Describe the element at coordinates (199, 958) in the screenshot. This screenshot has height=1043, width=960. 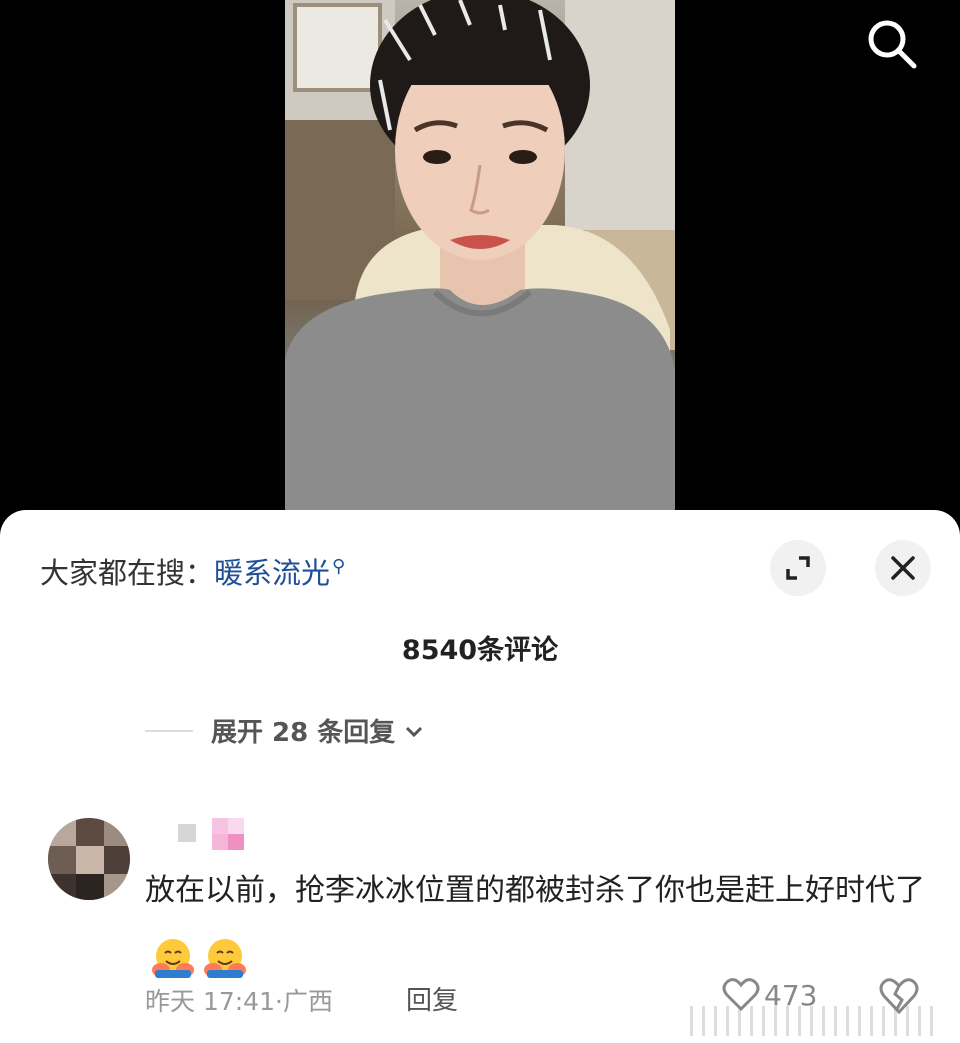
I see `emoji-group` at that location.